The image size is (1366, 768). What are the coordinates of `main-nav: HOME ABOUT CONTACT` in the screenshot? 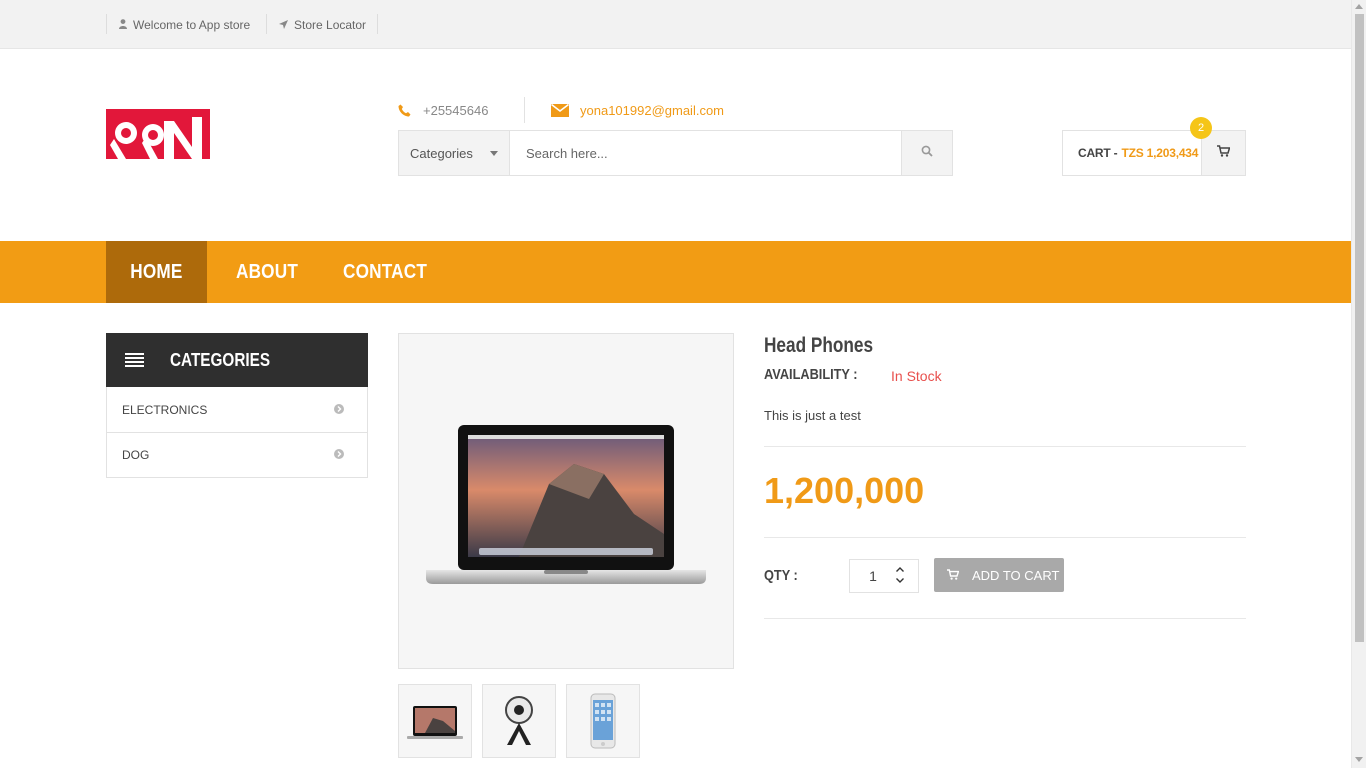 It's located at (675, 272).